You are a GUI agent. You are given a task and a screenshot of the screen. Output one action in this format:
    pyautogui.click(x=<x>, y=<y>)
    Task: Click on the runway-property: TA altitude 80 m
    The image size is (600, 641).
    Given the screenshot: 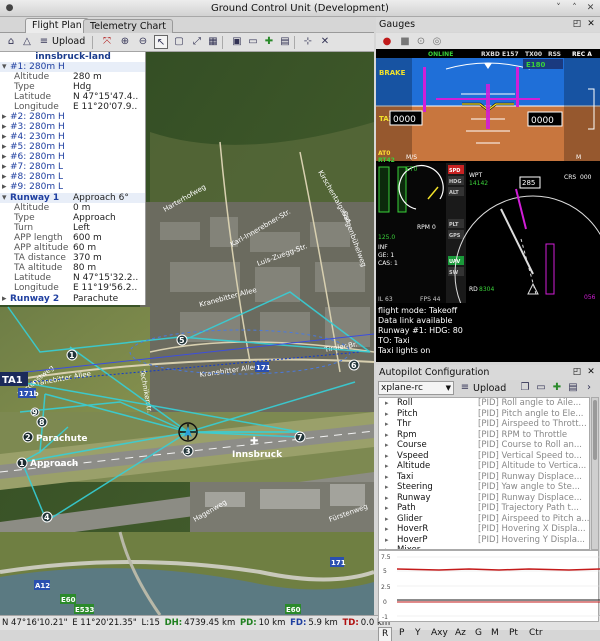 What is the action you would take?
    pyautogui.click(x=72, y=268)
    